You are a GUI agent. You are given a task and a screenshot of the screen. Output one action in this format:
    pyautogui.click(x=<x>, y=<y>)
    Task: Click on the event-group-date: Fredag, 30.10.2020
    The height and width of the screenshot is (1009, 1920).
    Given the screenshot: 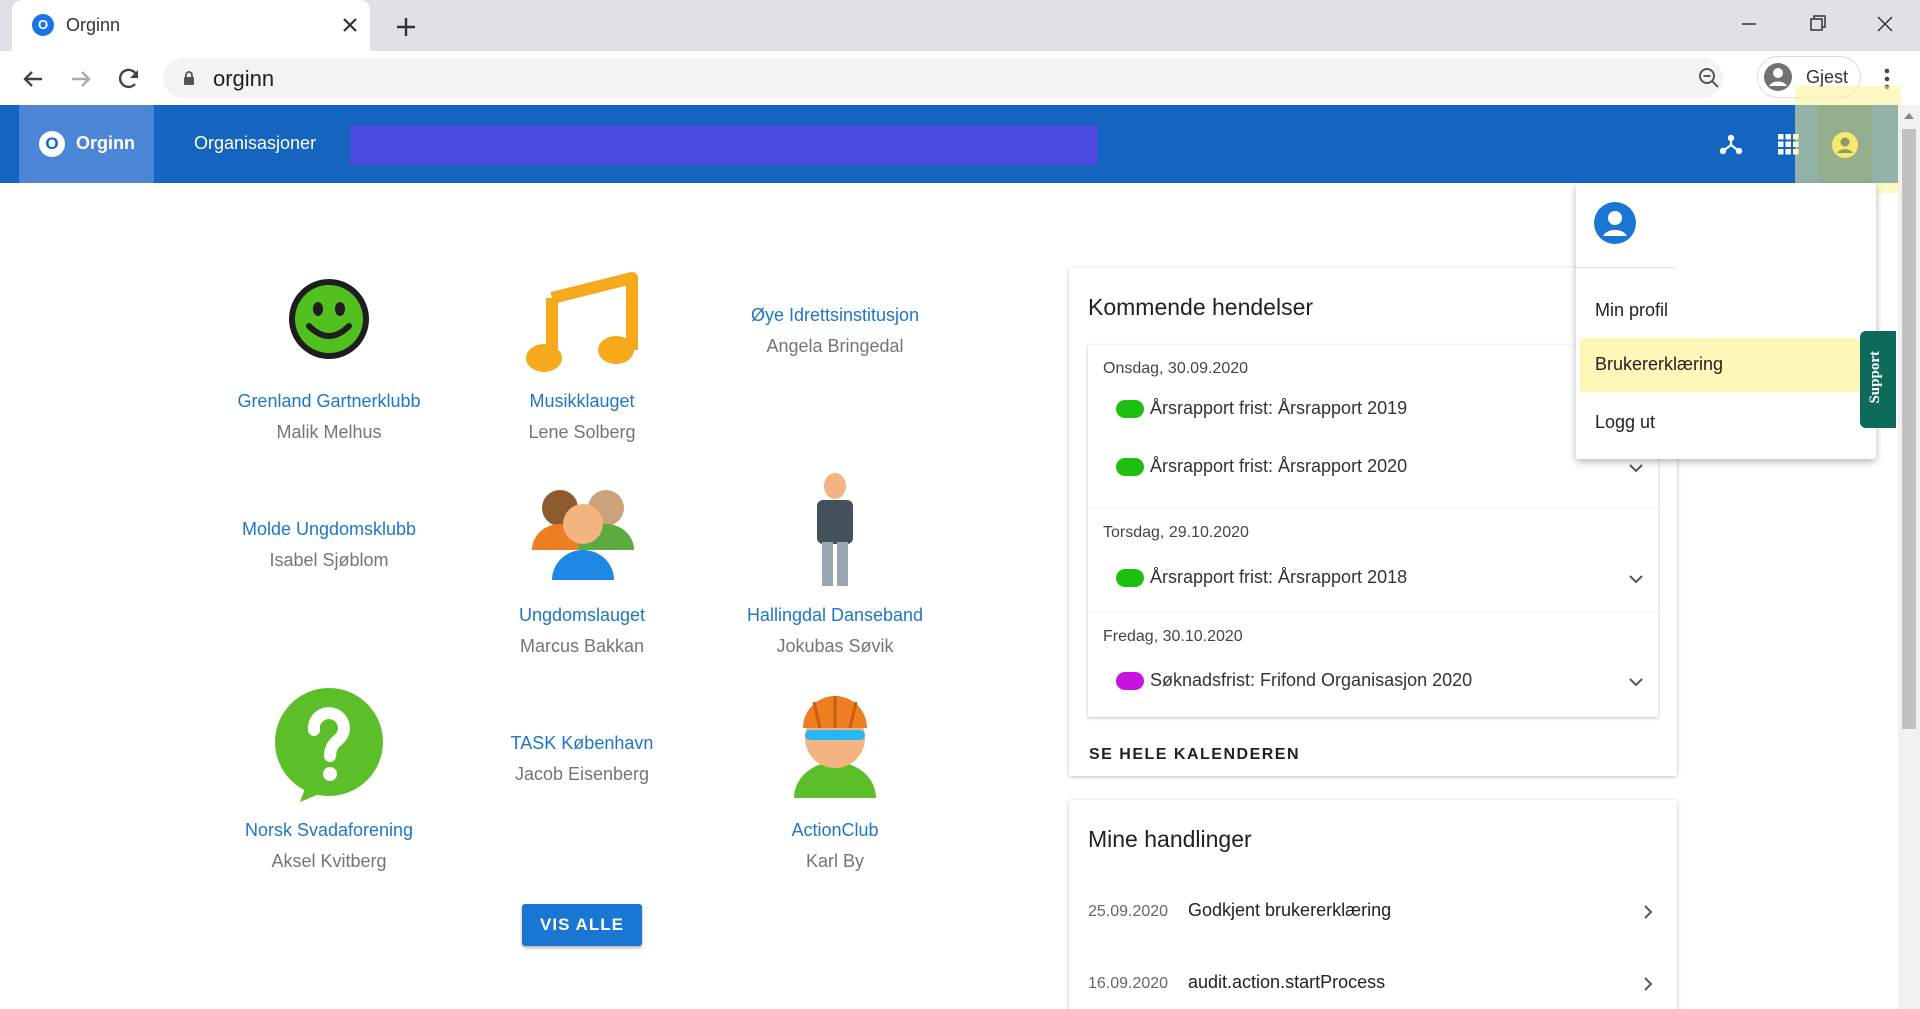 What is the action you would take?
    pyautogui.click(x=1173, y=636)
    